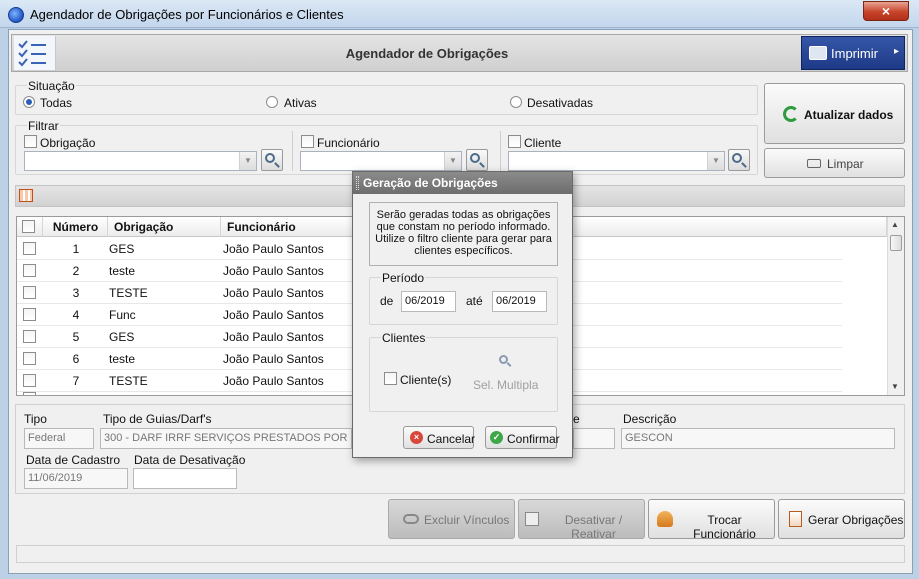 The image size is (919, 579). I want to click on desativar-reativar-button: Desativar / Reativar, so click(581, 520).